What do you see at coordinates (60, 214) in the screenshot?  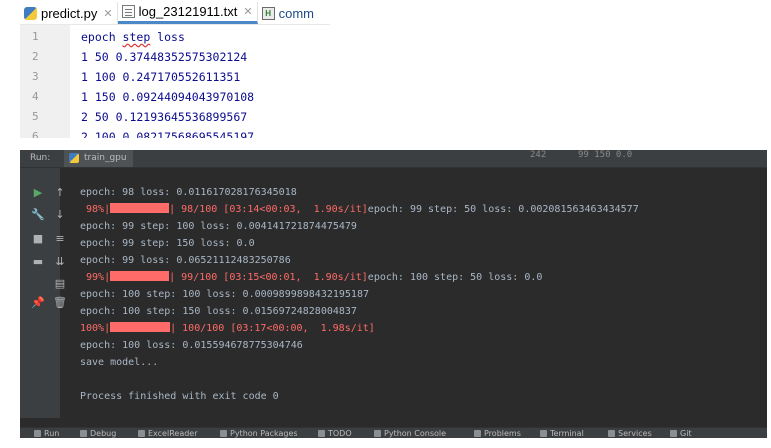 I see `down-arrow-icon: ↓` at bounding box center [60, 214].